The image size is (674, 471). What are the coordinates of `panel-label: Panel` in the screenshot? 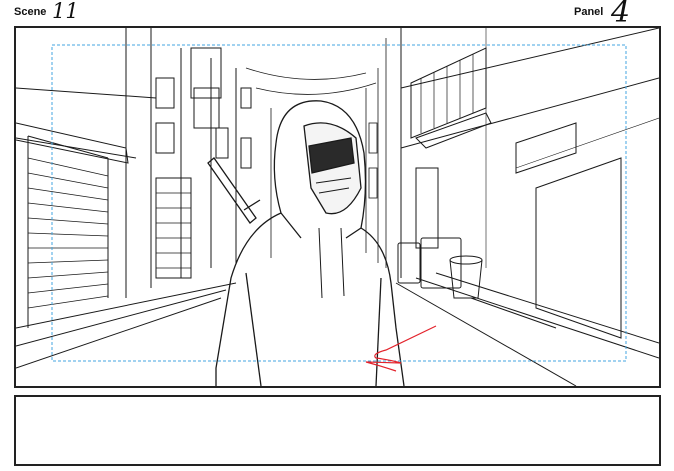 It's located at (589, 12).